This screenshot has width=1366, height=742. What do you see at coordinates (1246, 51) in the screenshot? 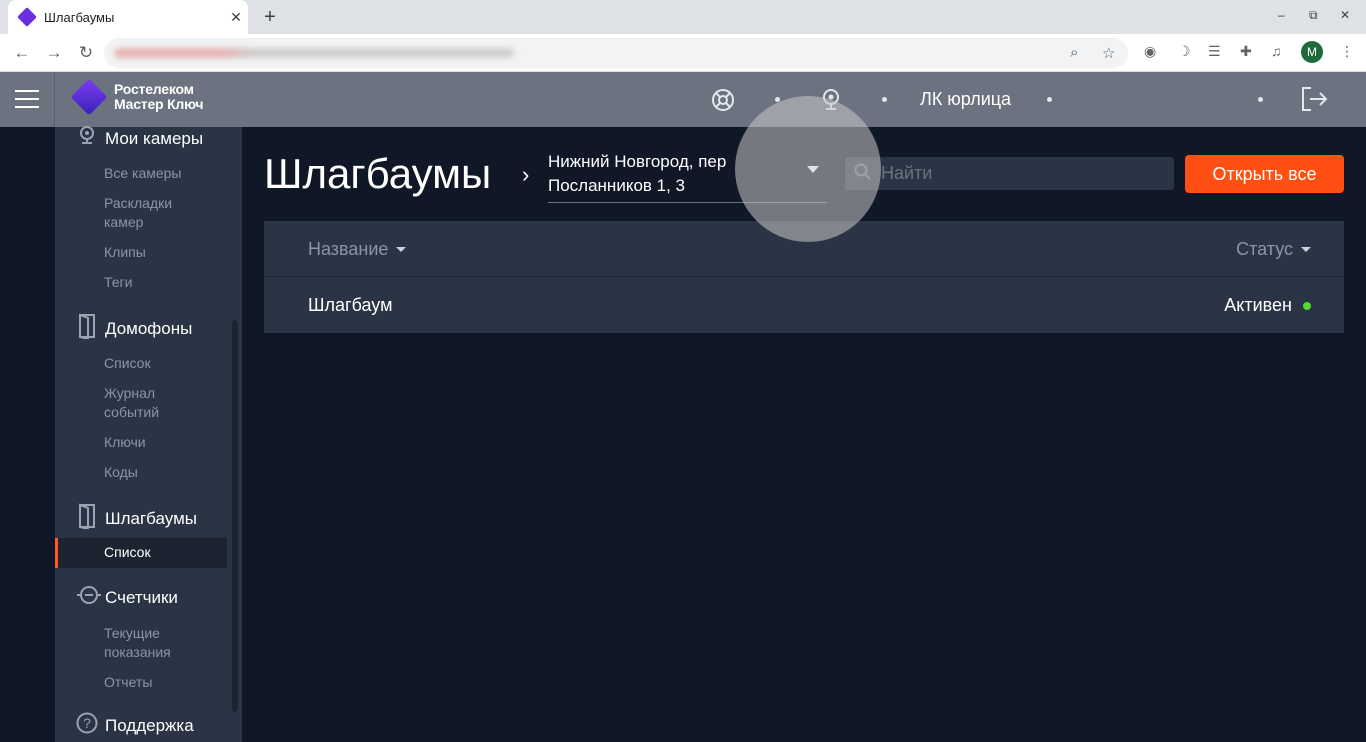
I see `extensions-puzzle-icon: ✚` at bounding box center [1246, 51].